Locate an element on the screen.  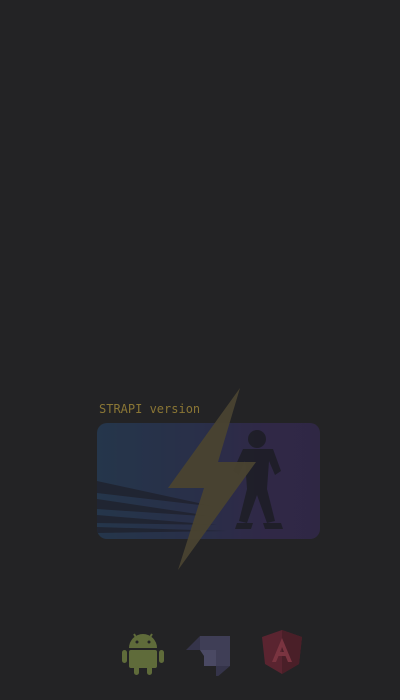
angular-icon is located at coordinates (282, 652).